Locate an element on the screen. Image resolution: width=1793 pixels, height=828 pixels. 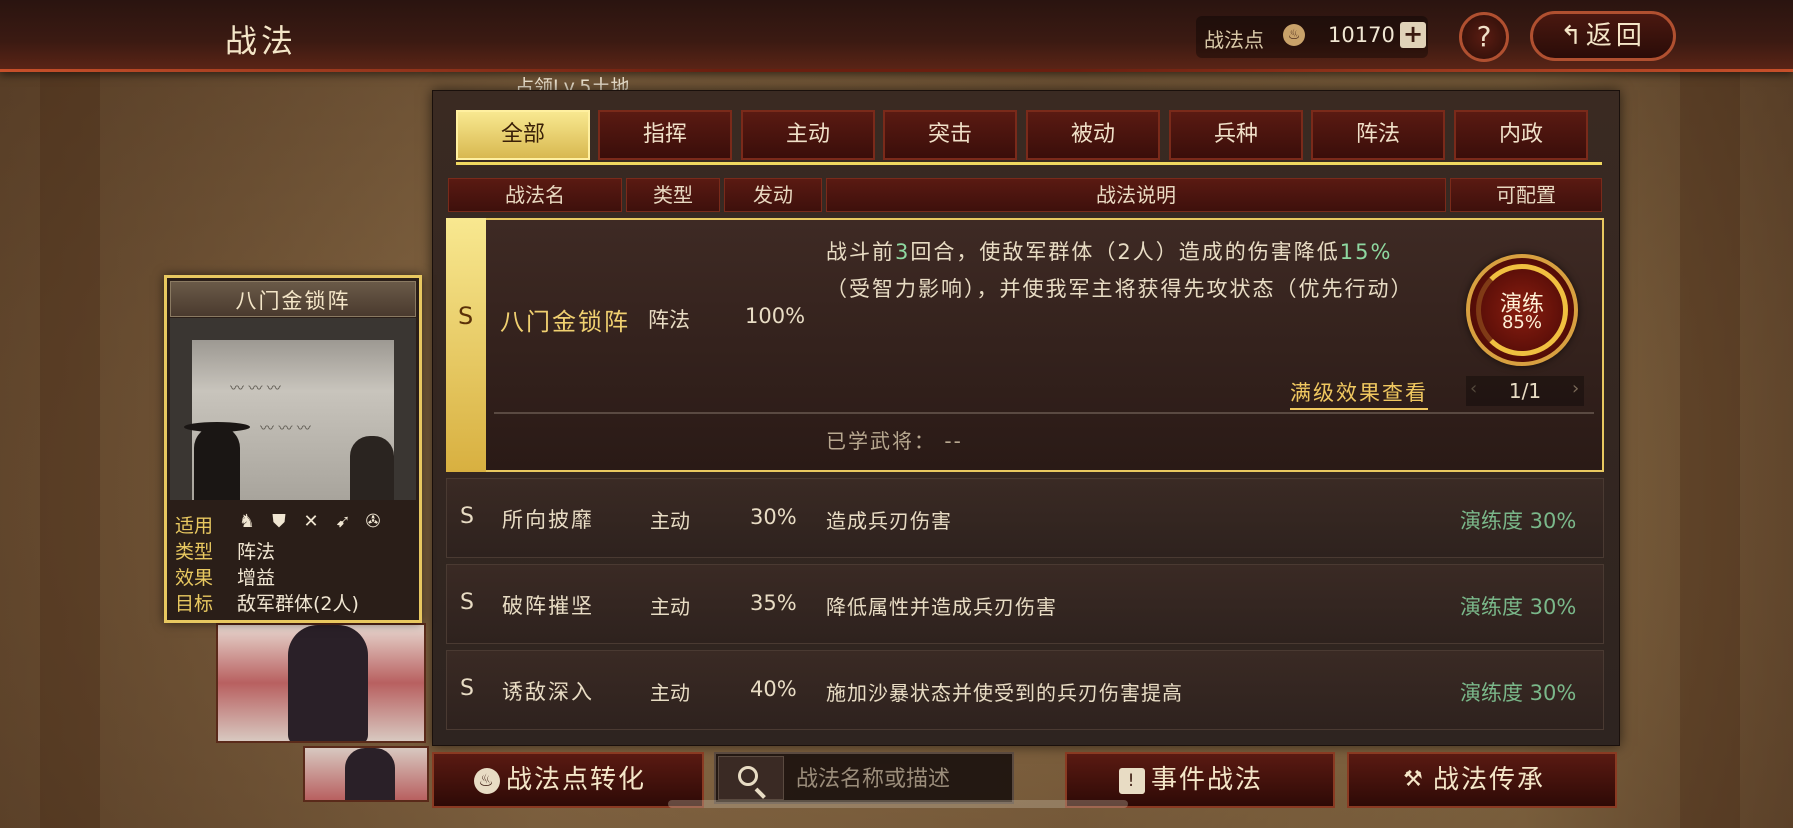
alert-icon: ! is located at coordinates (1132, 781).